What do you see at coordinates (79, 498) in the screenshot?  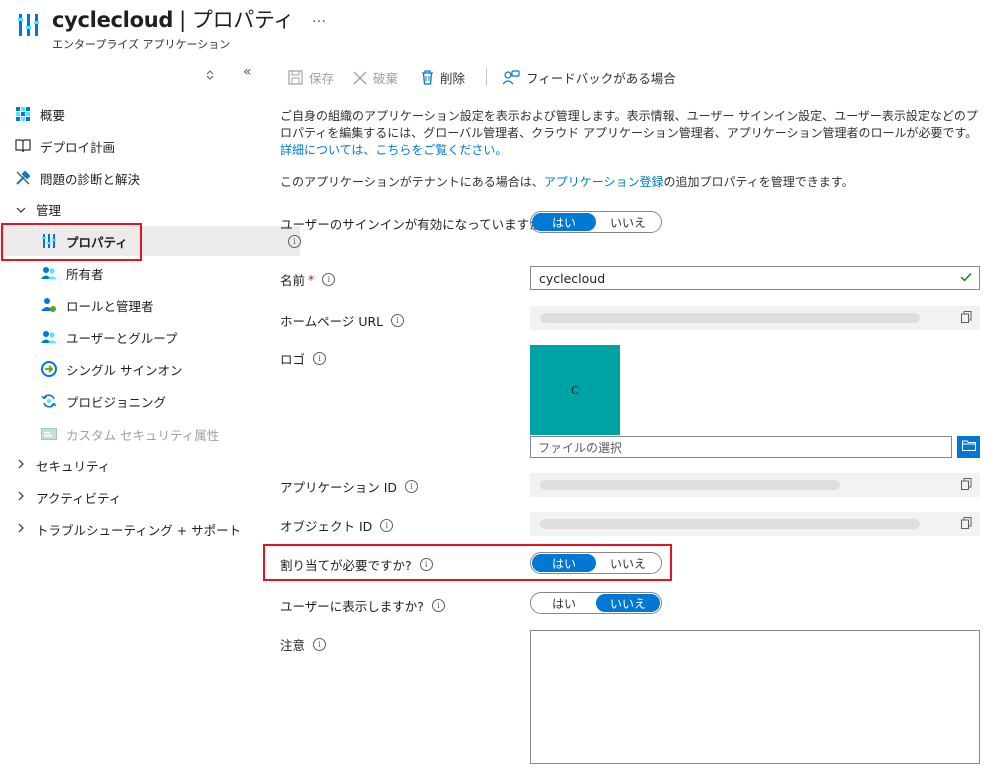 I see `sidebar-item-label: アクティビティ` at bounding box center [79, 498].